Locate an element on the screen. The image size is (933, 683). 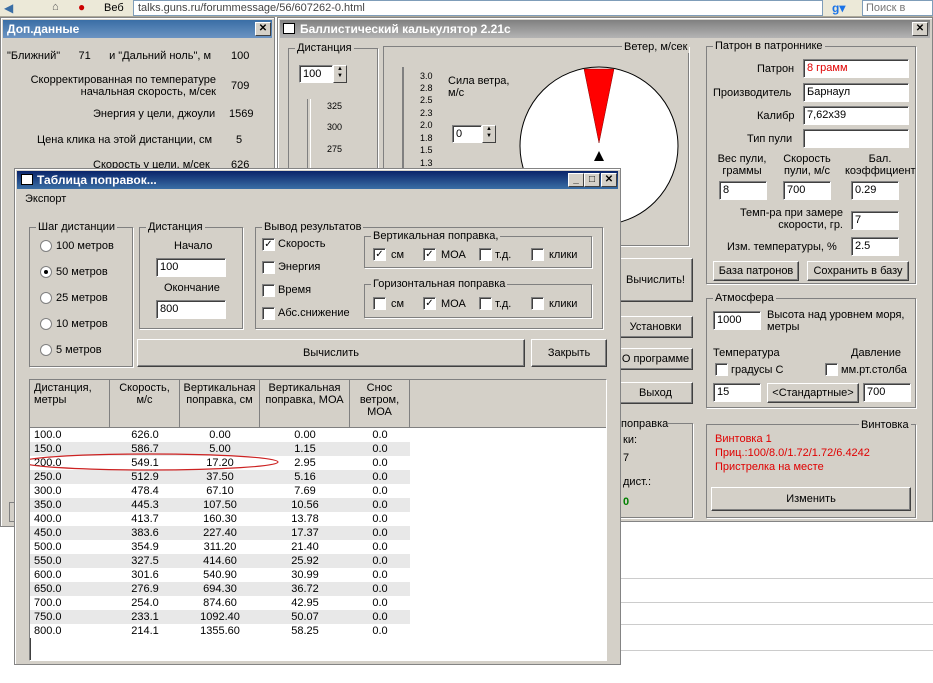
table-cell: 414.60 is located at coordinates (220, 561).